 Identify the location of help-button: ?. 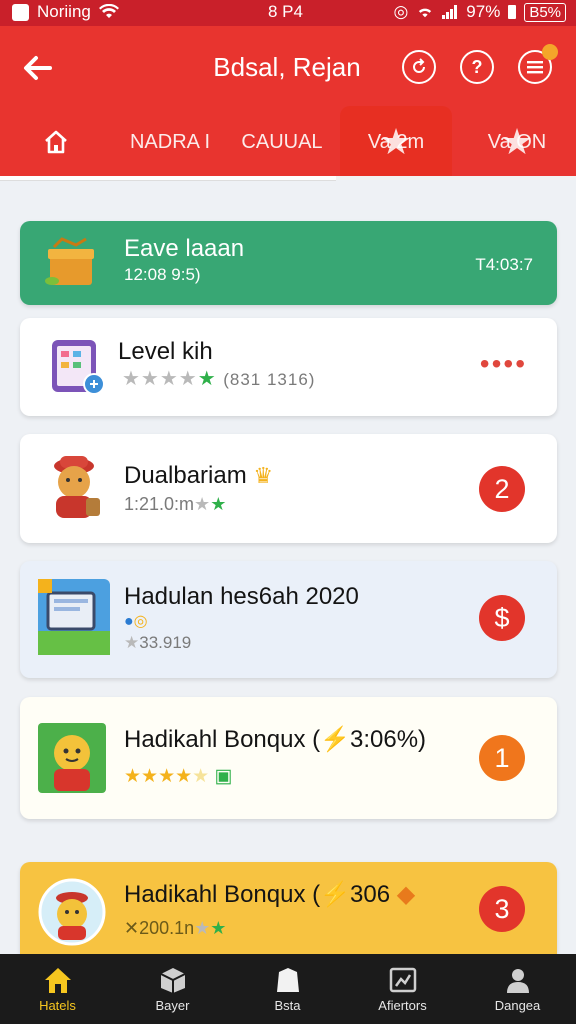
(477, 67).